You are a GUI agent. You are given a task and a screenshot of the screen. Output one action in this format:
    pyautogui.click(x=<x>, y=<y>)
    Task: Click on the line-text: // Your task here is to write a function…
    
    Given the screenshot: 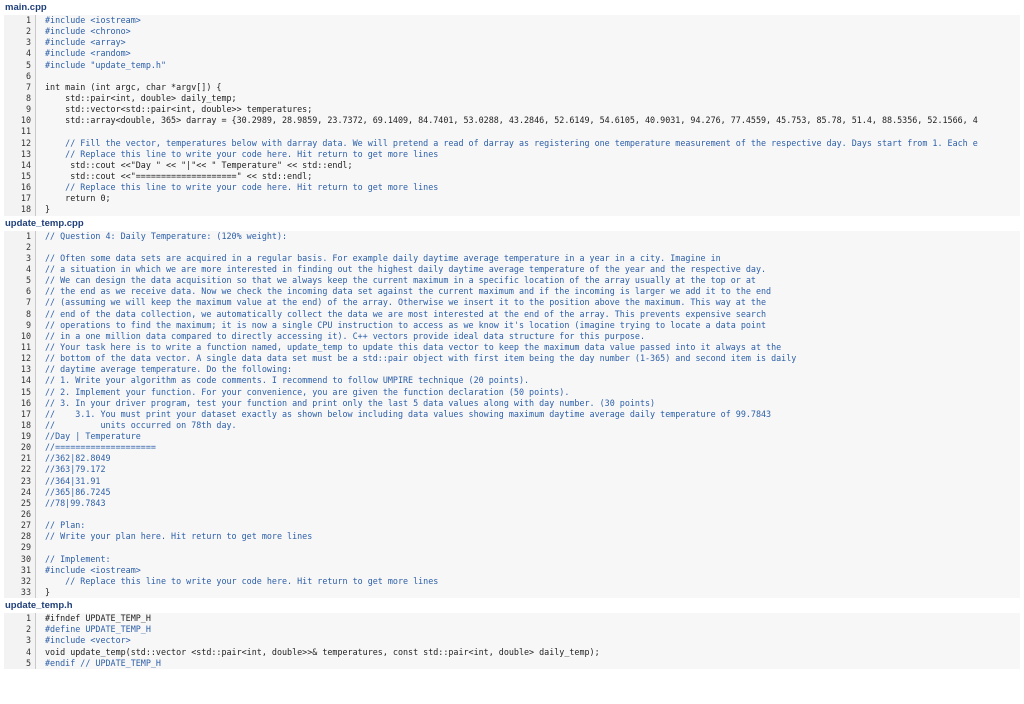 What is the action you would take?
    pyautogui.click(x=528, y=347)
    